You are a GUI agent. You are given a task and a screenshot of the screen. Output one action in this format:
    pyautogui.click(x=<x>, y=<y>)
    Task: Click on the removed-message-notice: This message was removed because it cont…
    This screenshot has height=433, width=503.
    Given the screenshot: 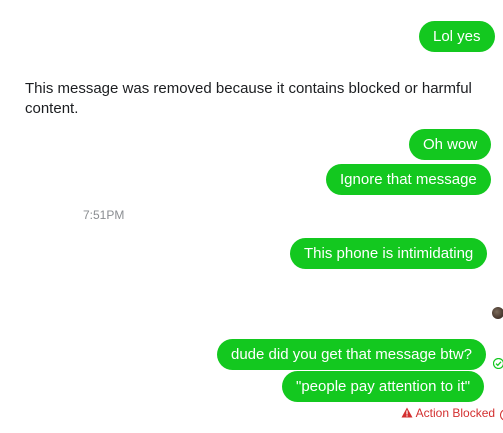 What is the action you would take?
    pyautogui.click(x=248, y=98)
    